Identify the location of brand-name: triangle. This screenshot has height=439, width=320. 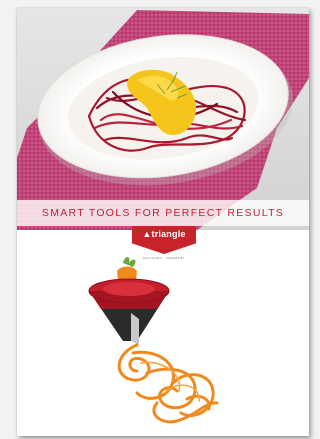
(168, 234).